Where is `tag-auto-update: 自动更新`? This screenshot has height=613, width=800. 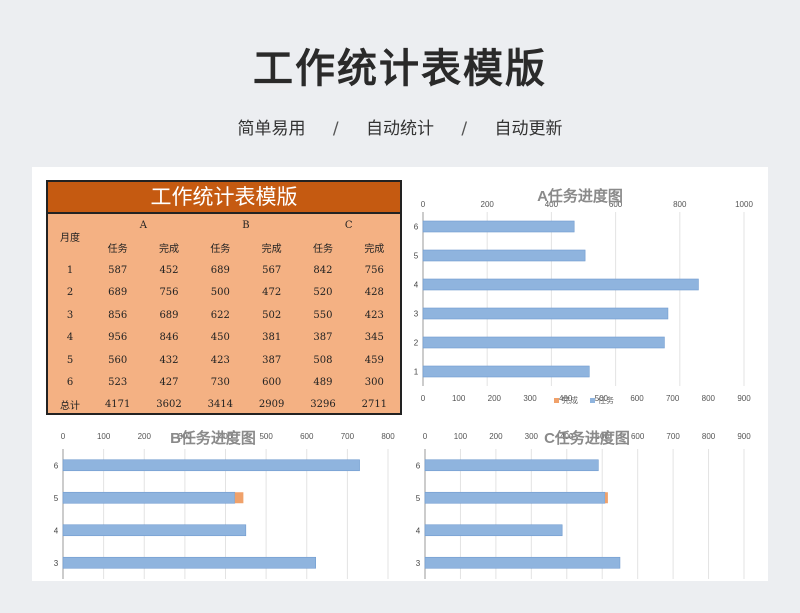
tag-auto-update: 自动更新 is located at coordinates (528, 129).